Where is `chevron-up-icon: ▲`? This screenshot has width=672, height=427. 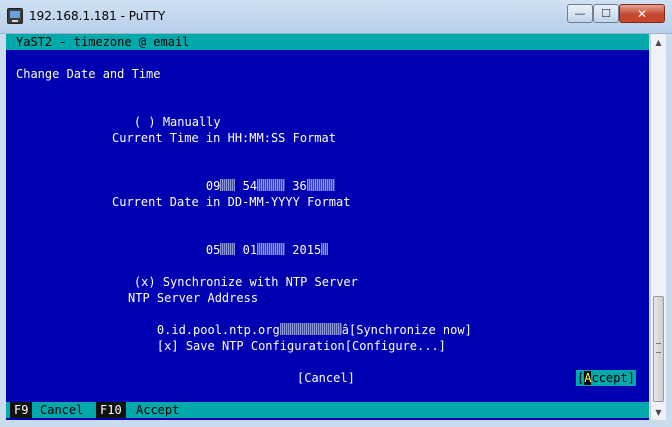
chevron-up-icon: ▲ is located at coordinates (658, 42).